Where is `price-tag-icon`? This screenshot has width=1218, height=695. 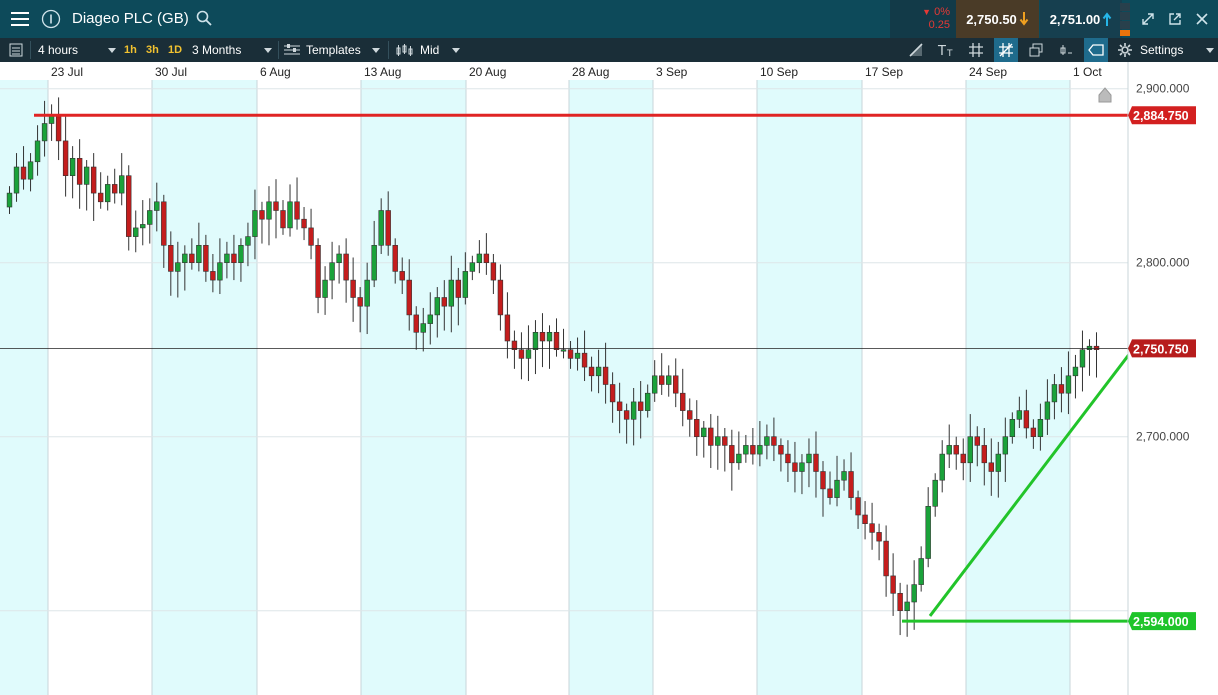
price-tag-icon is located at coordinates (1096, 50).